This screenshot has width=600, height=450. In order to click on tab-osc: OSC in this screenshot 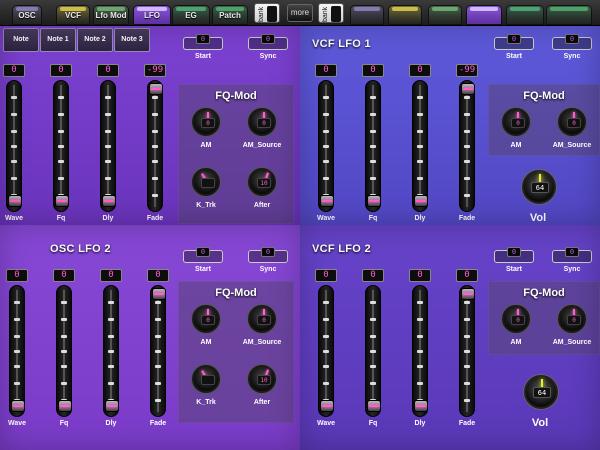, I will do `click(27, 15)`.